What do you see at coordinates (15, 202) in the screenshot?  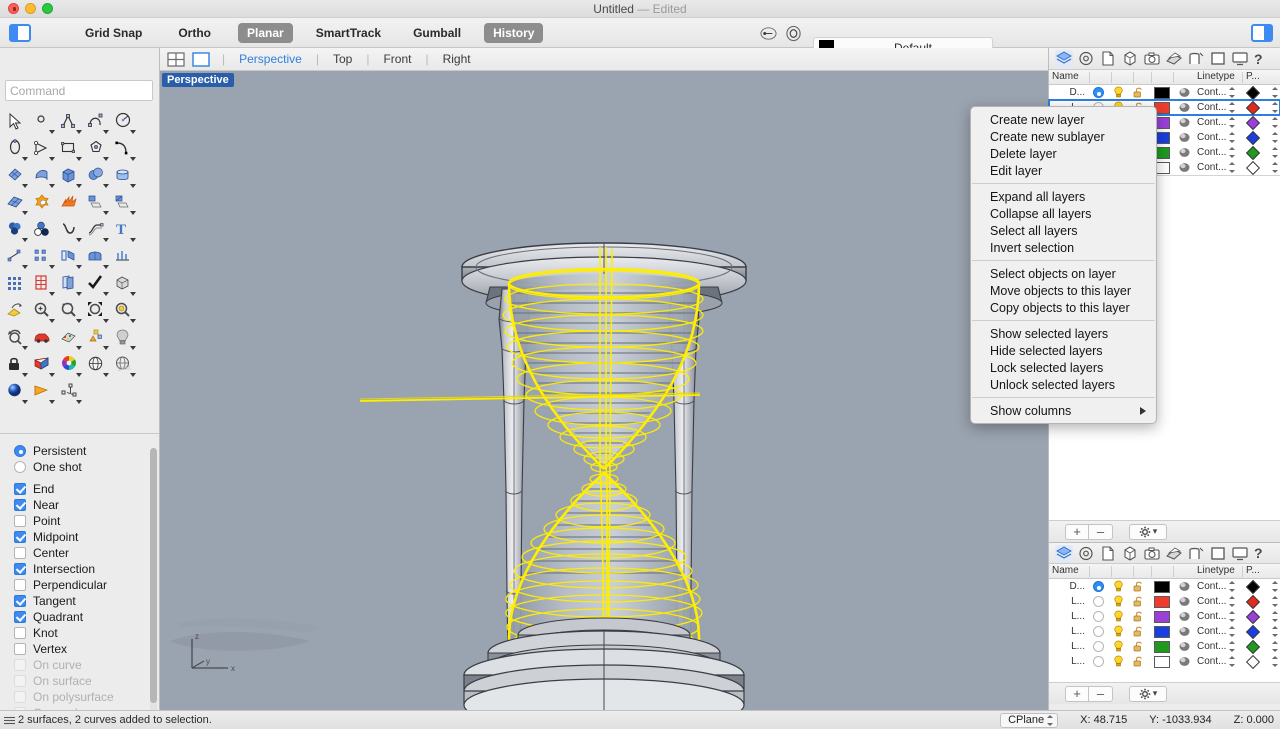 I see `surface-plane-icon` at bounding box center [15, 202].